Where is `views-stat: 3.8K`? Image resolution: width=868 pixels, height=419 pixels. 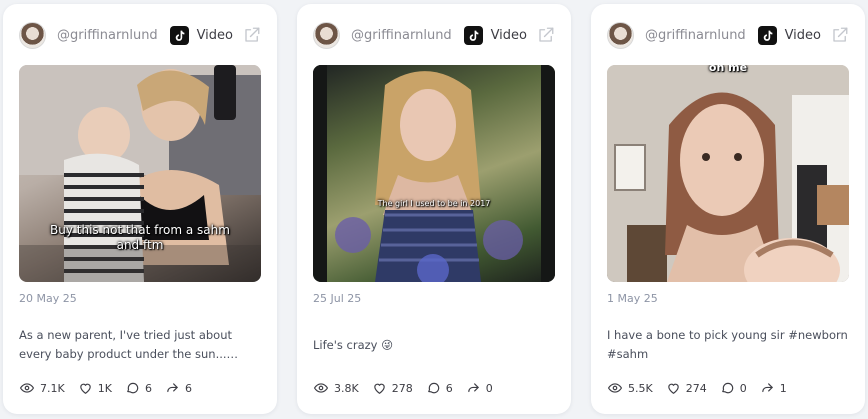 views-stat: 3.8K is located at coordinates (336, 388).